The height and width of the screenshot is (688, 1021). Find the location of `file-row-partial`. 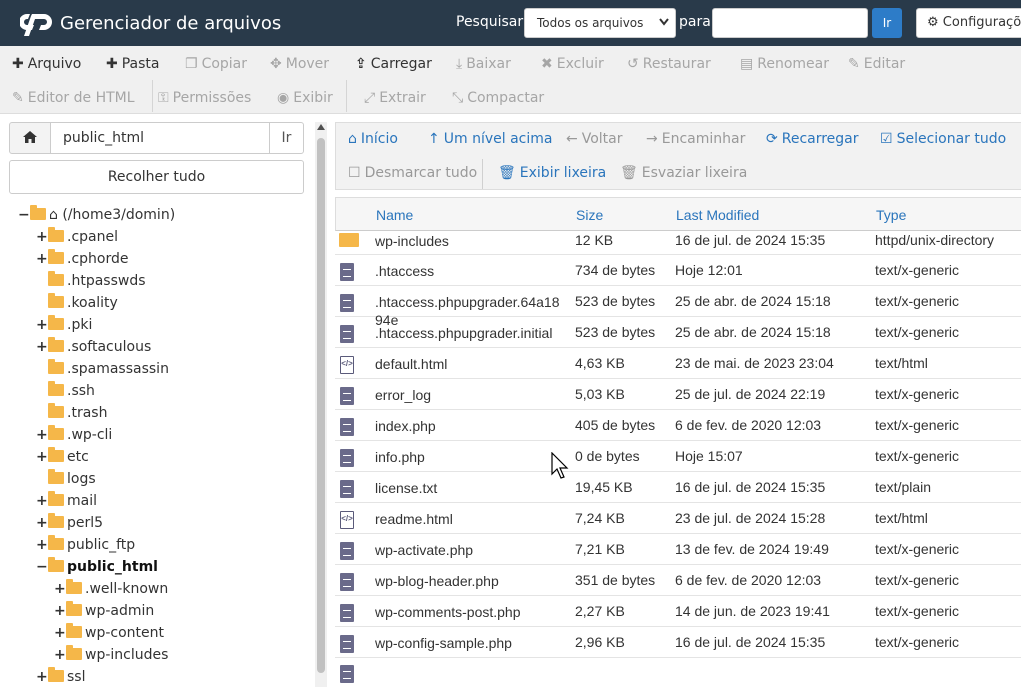

file-row-partial is located at coordinates (678, 670).